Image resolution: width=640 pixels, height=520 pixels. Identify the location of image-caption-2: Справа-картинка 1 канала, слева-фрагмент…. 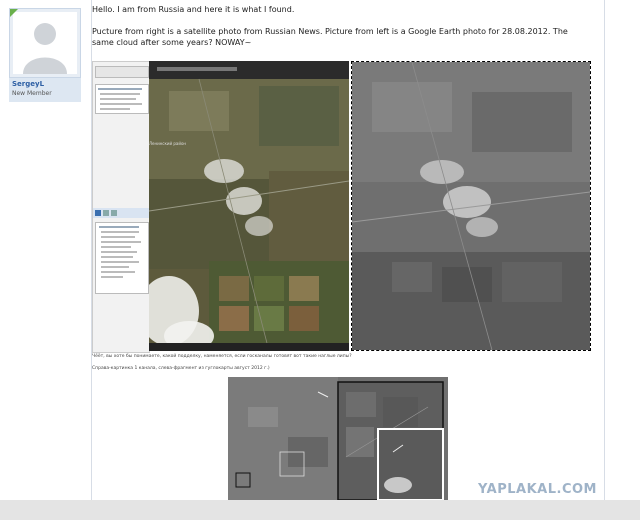
(181, 368).